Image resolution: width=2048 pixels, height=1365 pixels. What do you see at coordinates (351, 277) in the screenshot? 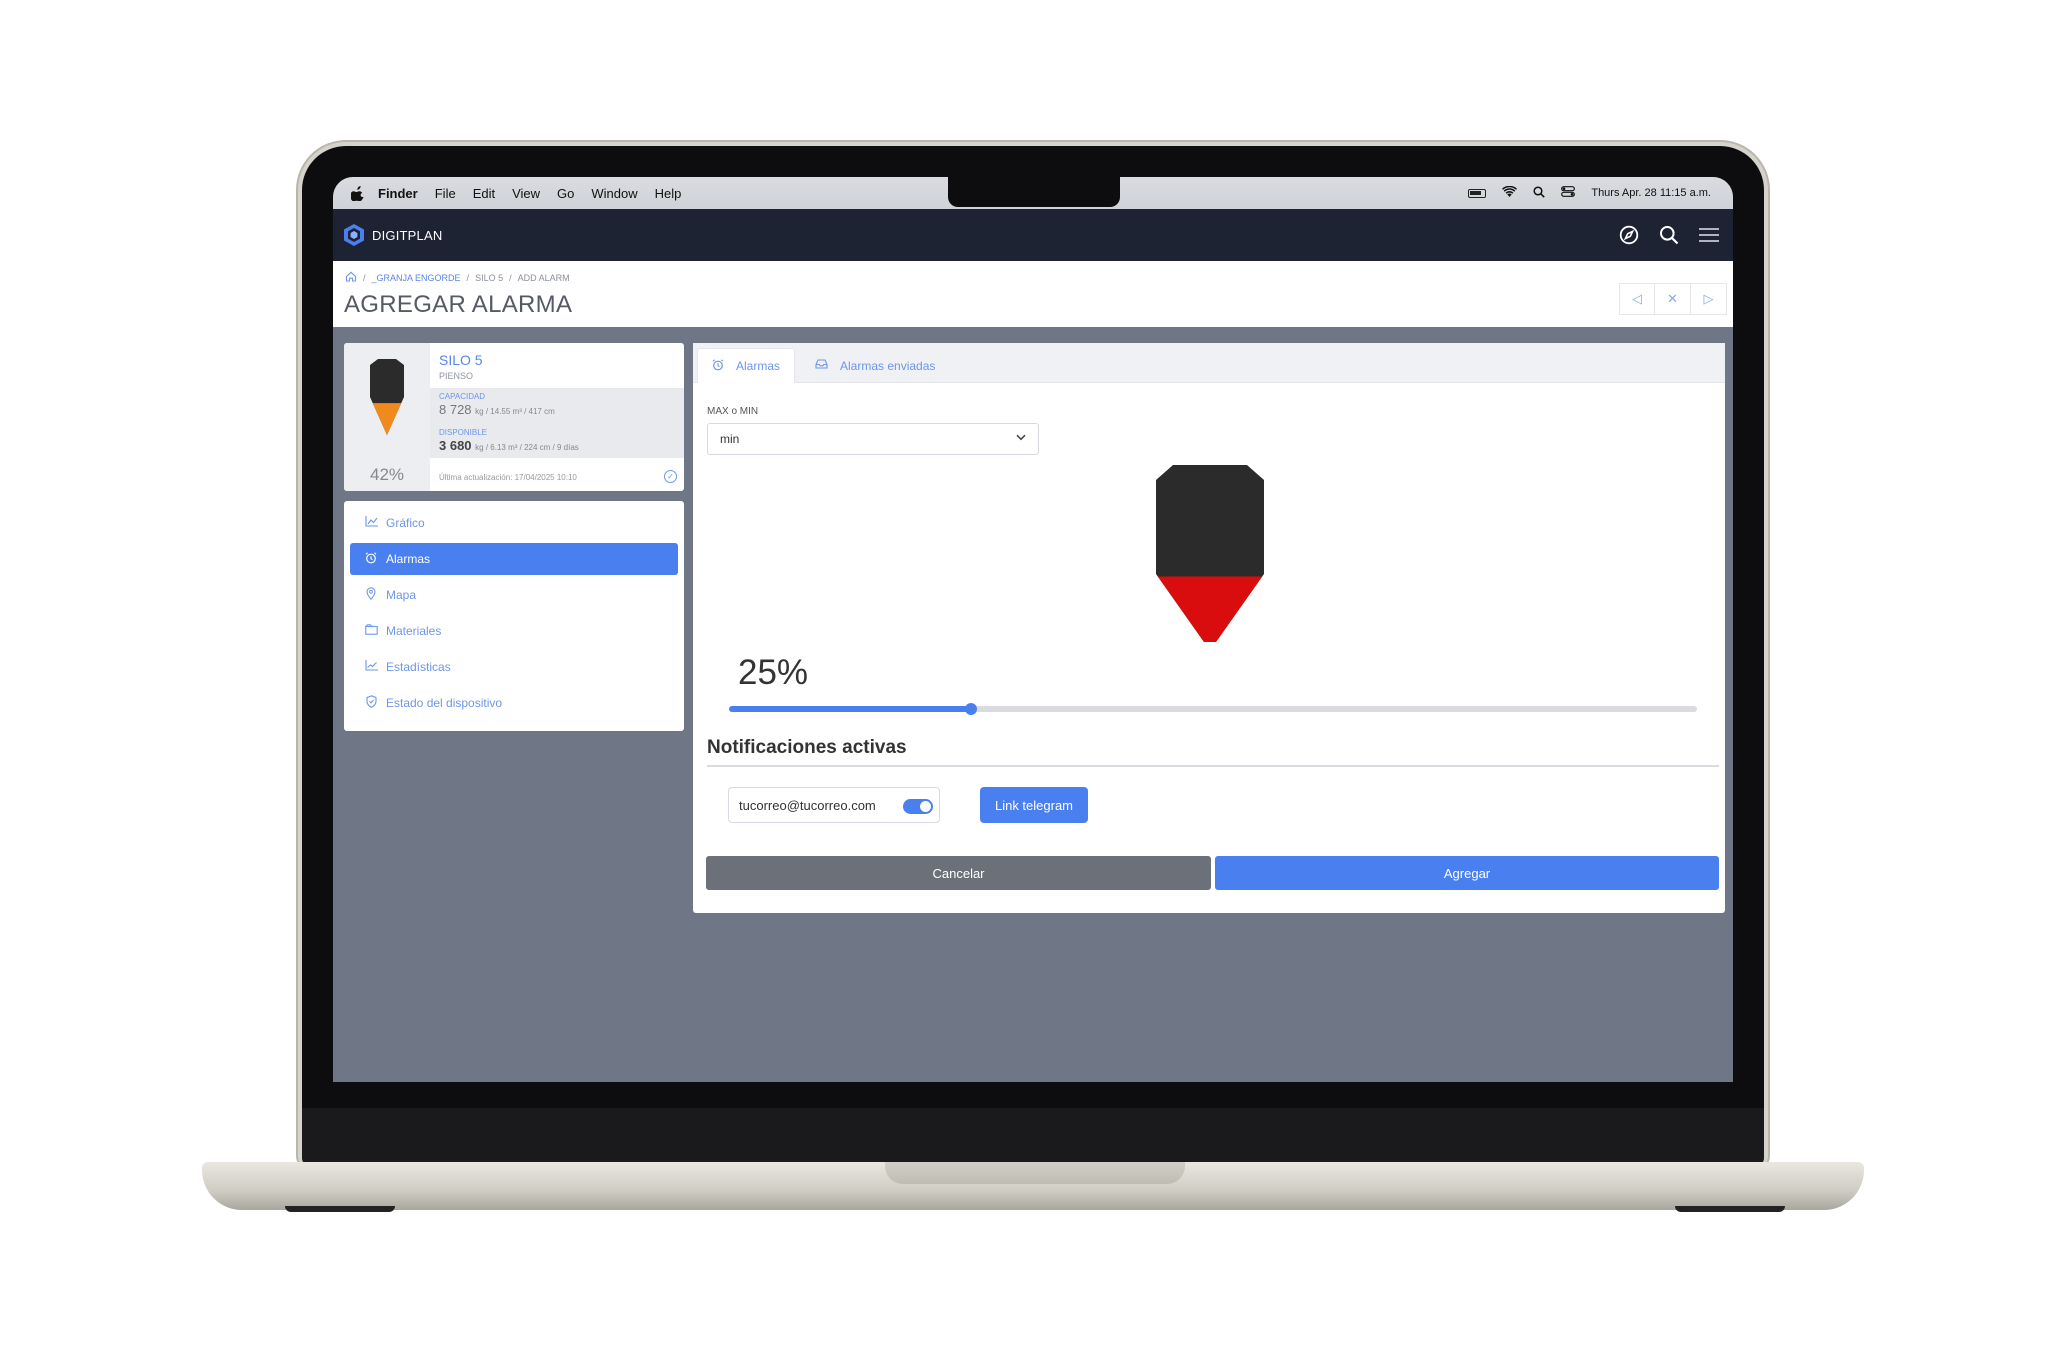
I see `home-icon` at bounding box center [351, 277].